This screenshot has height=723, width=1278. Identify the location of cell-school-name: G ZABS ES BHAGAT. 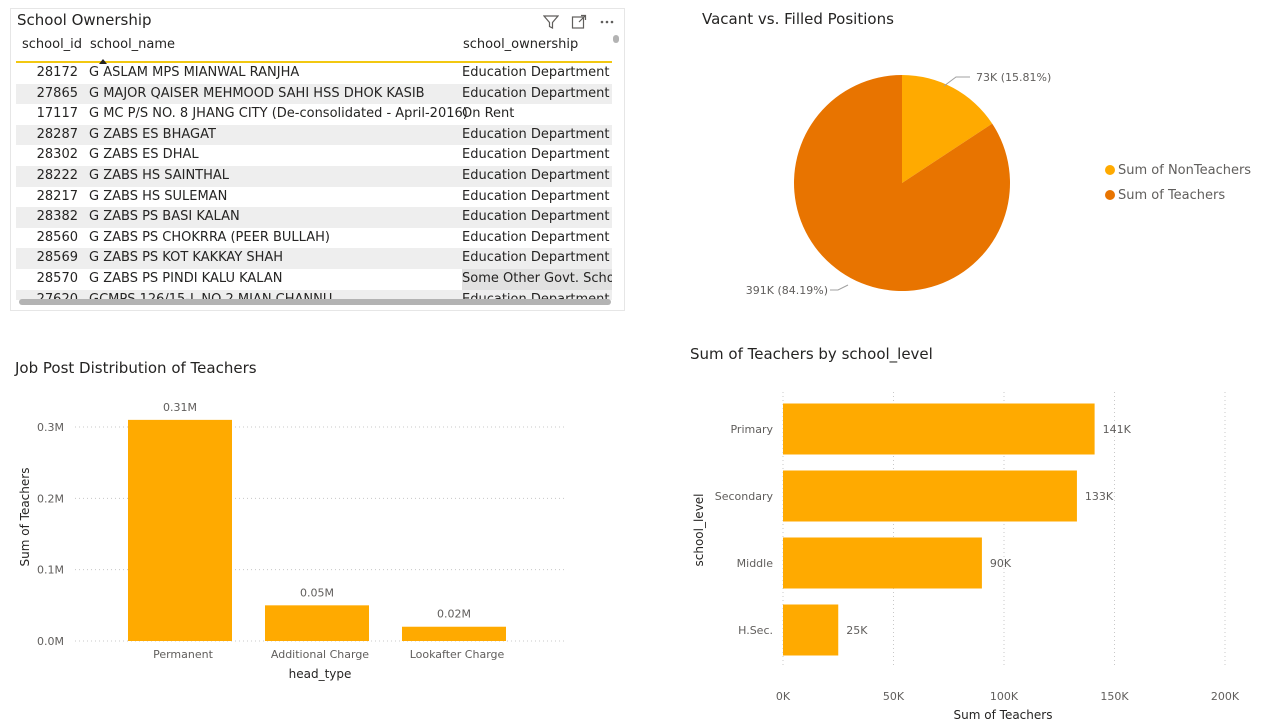
(152, 134).